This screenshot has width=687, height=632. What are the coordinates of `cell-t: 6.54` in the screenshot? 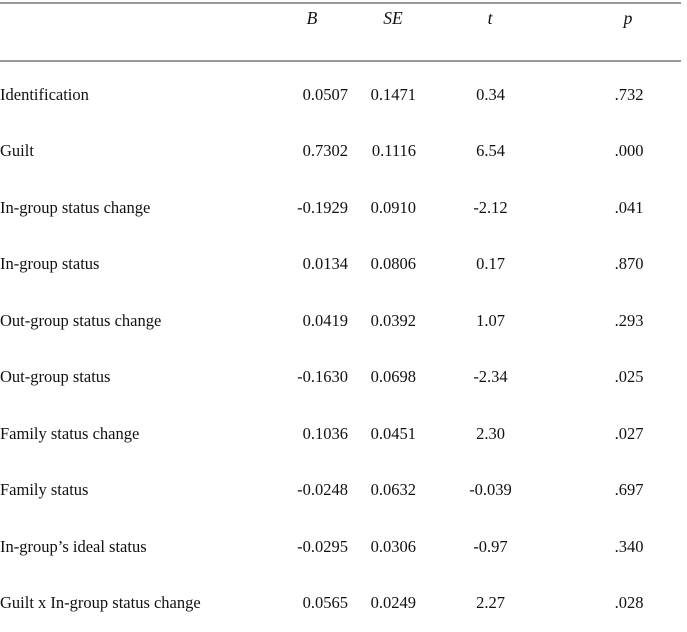 It's located at (490, 151).